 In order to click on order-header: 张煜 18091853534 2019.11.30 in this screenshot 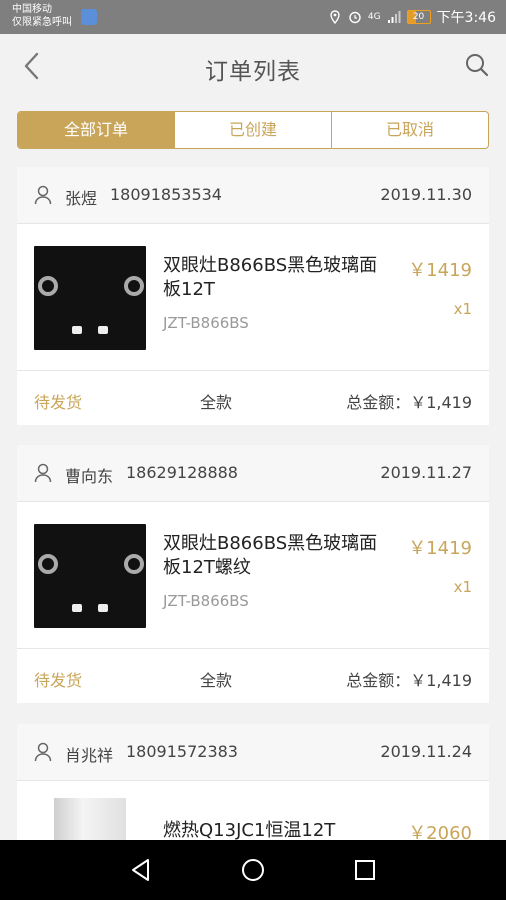, I will do `click(253, 195)`.